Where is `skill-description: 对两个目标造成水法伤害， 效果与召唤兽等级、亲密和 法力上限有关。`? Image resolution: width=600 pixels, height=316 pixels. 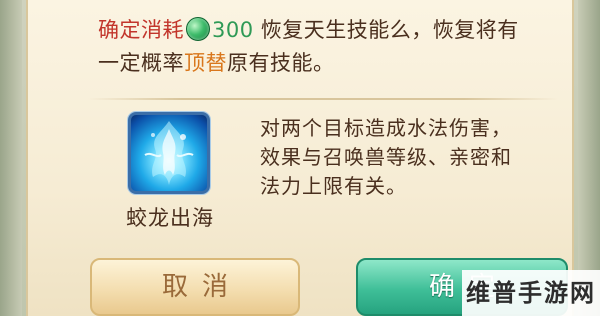
skill-description: 对两个目标造成水法伤害， 效果与召唤兽等级、亲密和 法力上限有关。 is located at coordinates (410, 157).